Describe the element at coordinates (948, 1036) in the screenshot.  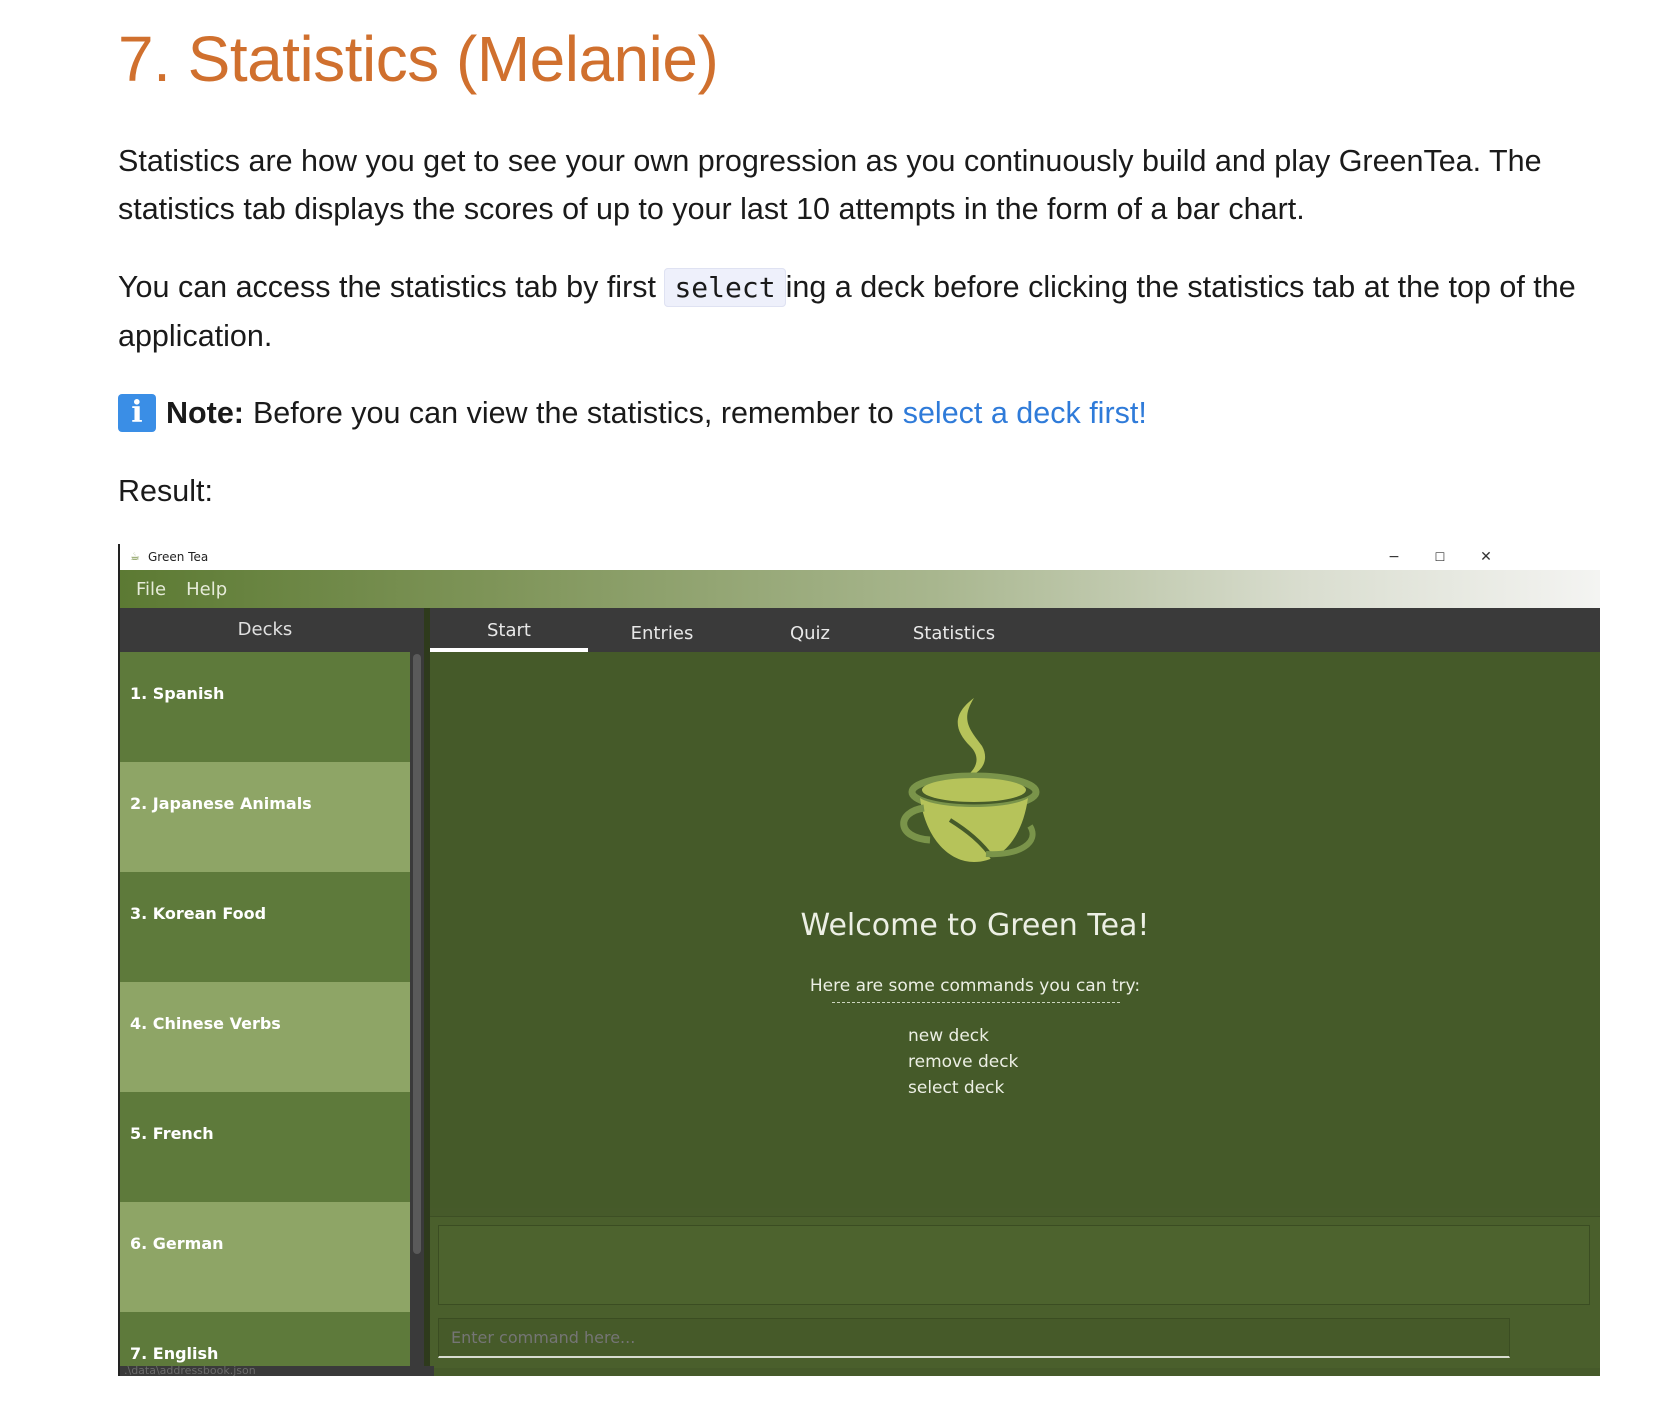
I see `command-hint: new deck` at that location.